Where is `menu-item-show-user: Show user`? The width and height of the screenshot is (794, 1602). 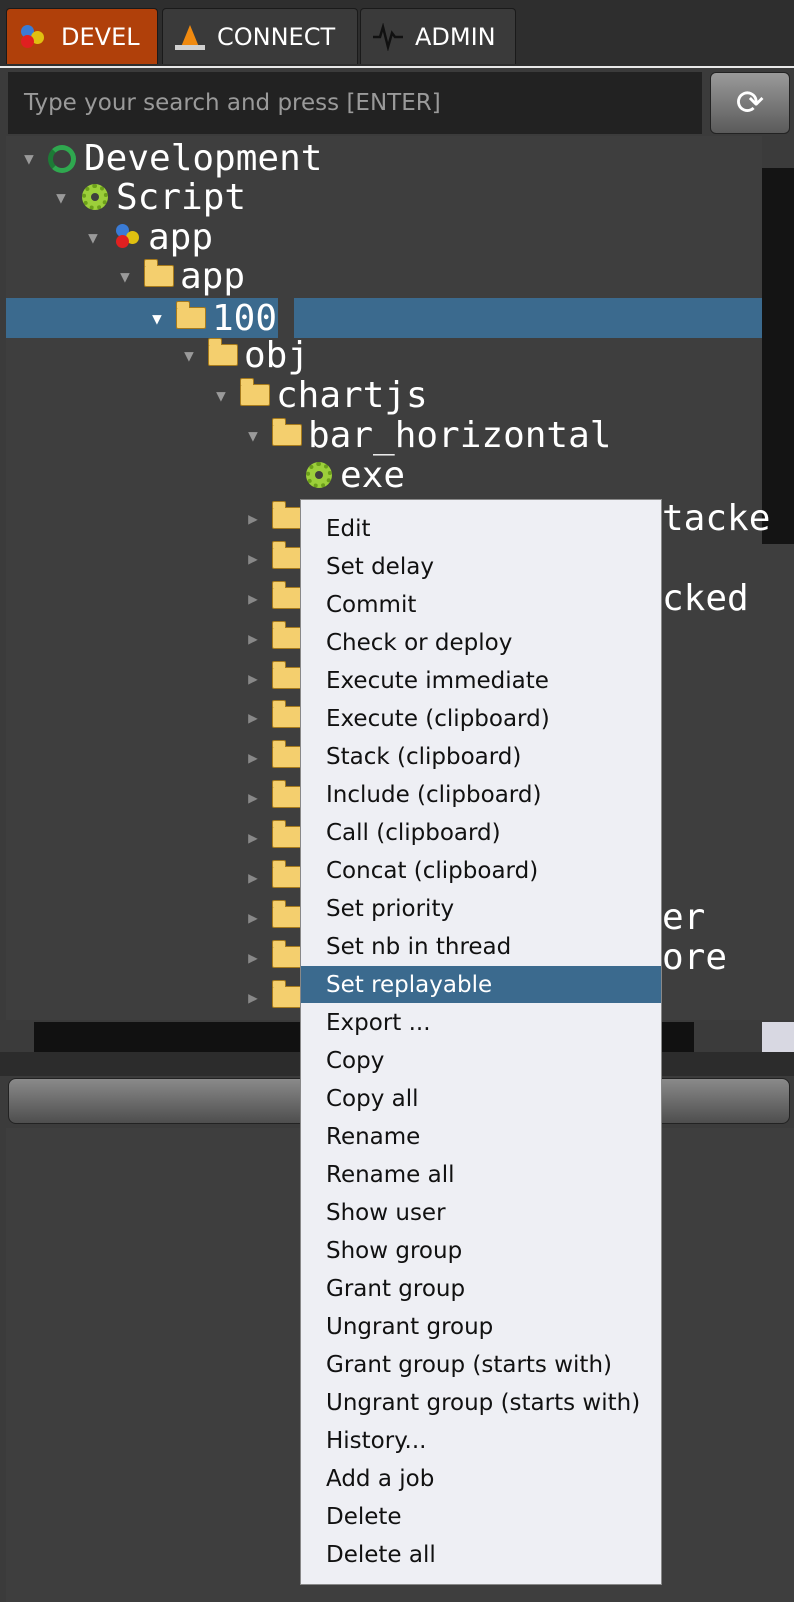
menu-item-show-user: Show user is located at coordinates (481, 1212).